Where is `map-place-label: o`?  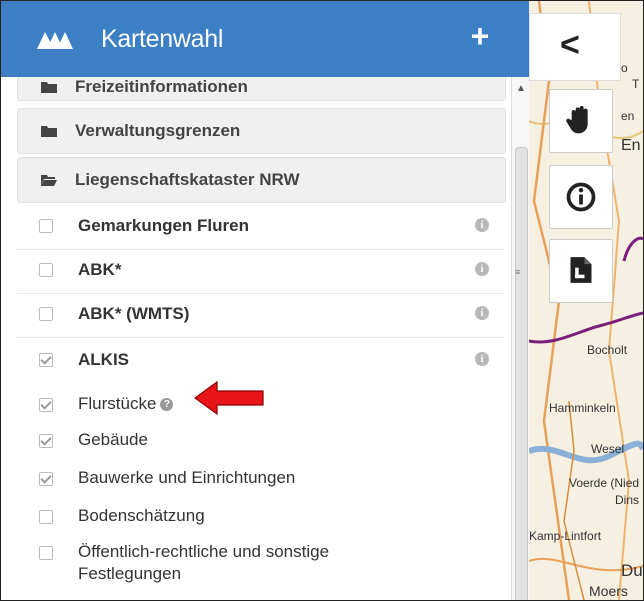
map-place-label: o is located at coordinates (624, 68).